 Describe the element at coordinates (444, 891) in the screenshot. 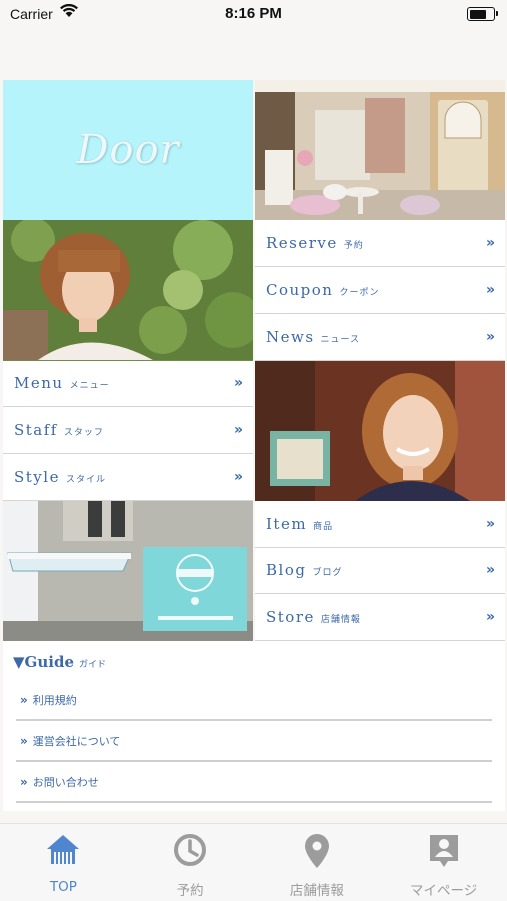

I see `tab-mypage-label: マイページ` at that location.